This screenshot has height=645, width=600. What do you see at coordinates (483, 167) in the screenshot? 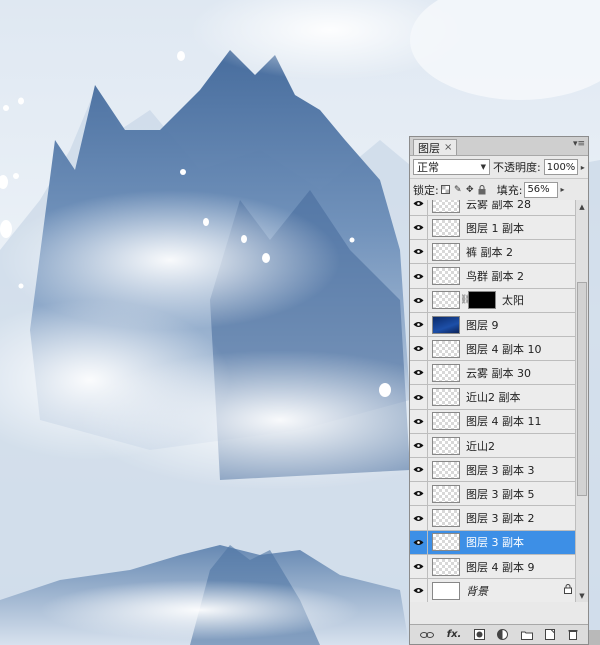
I see `chevron-down-icon: ▼` at bounding box center [483, 167].